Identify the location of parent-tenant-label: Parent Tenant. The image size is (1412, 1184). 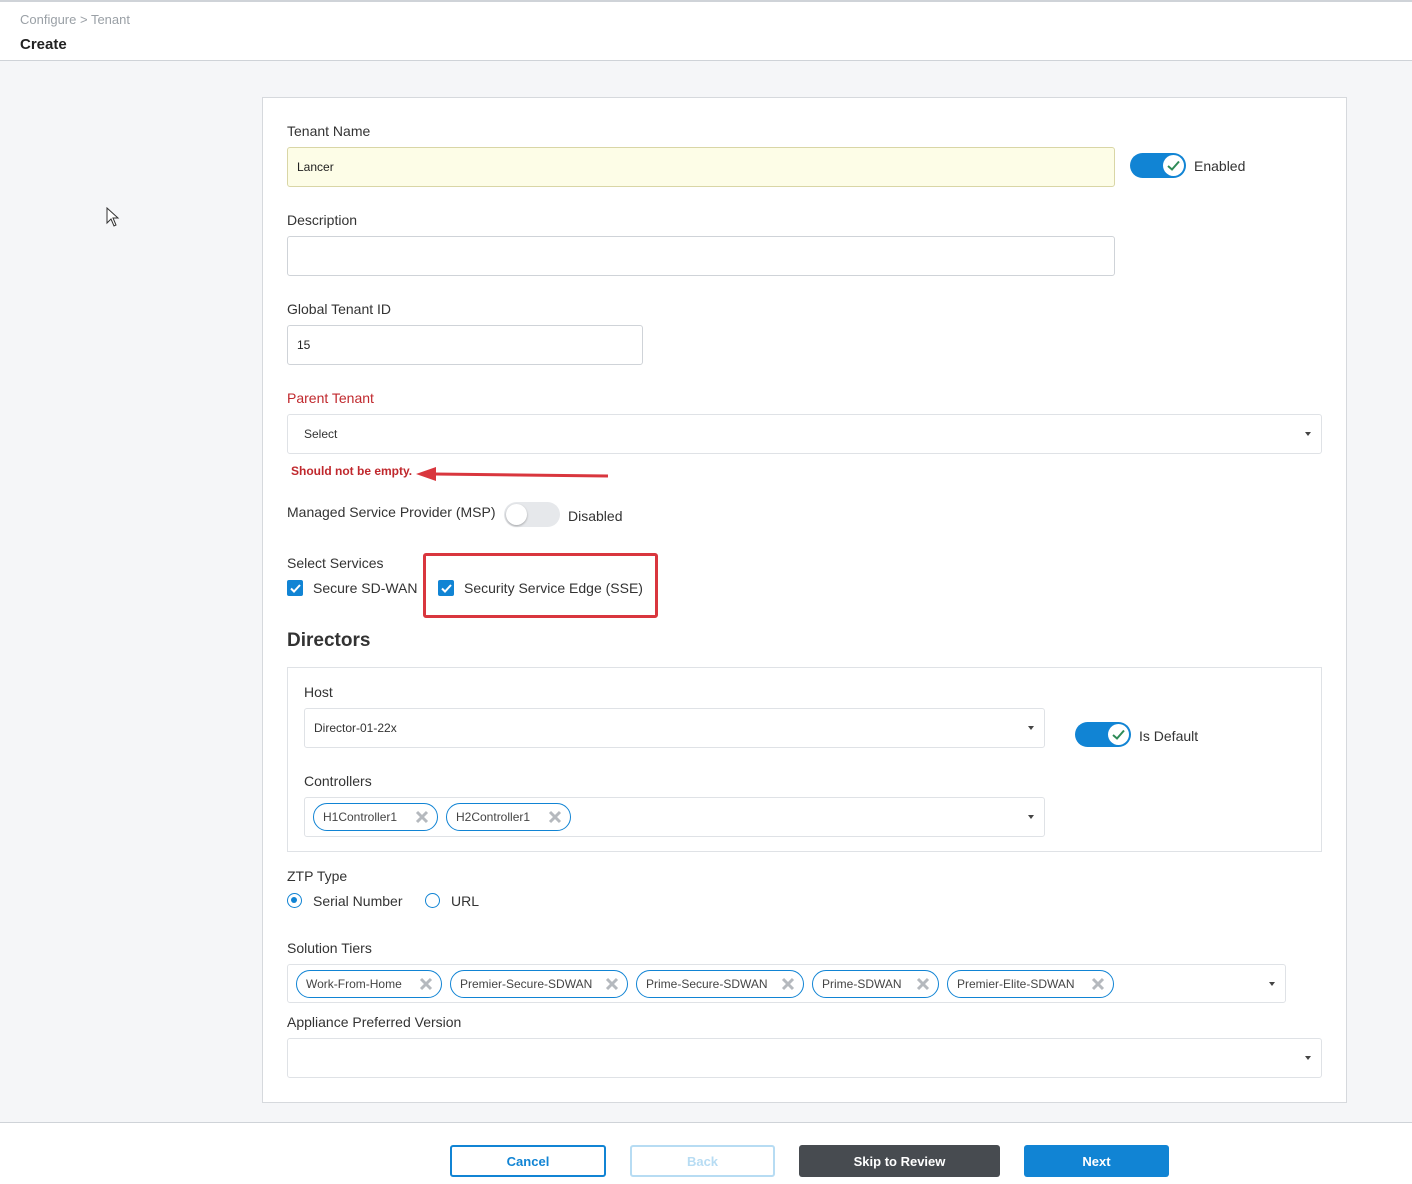
(330, 398).